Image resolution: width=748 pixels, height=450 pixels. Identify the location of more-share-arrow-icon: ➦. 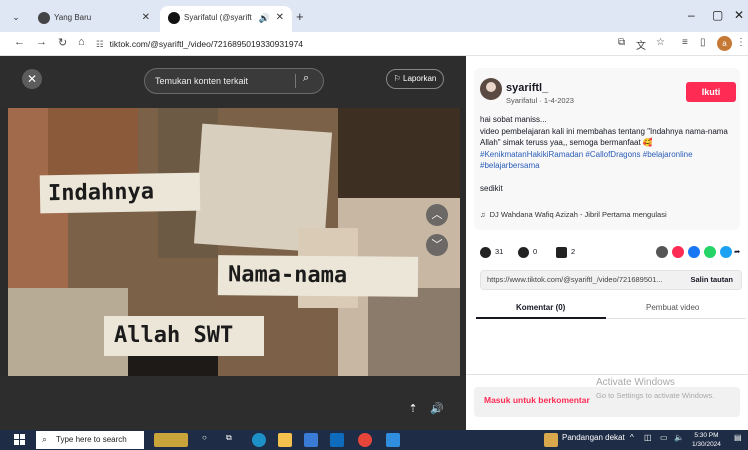
(737, 252).